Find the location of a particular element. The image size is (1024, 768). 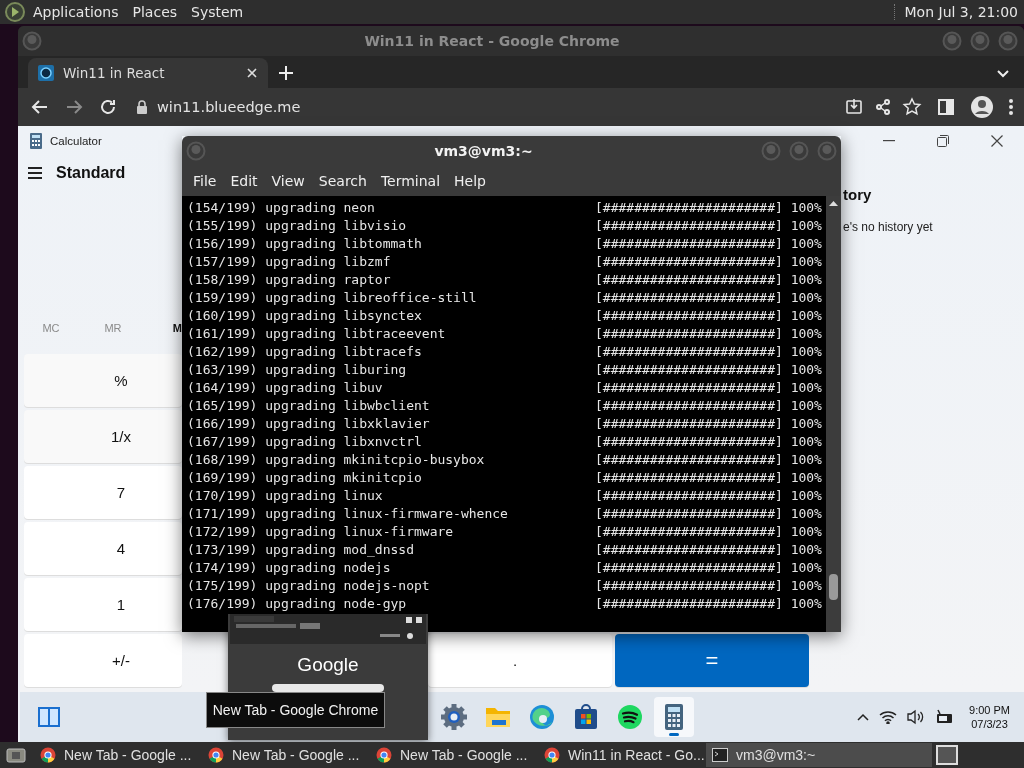

chevron-down-icon is located at coordinates (1003, 74).